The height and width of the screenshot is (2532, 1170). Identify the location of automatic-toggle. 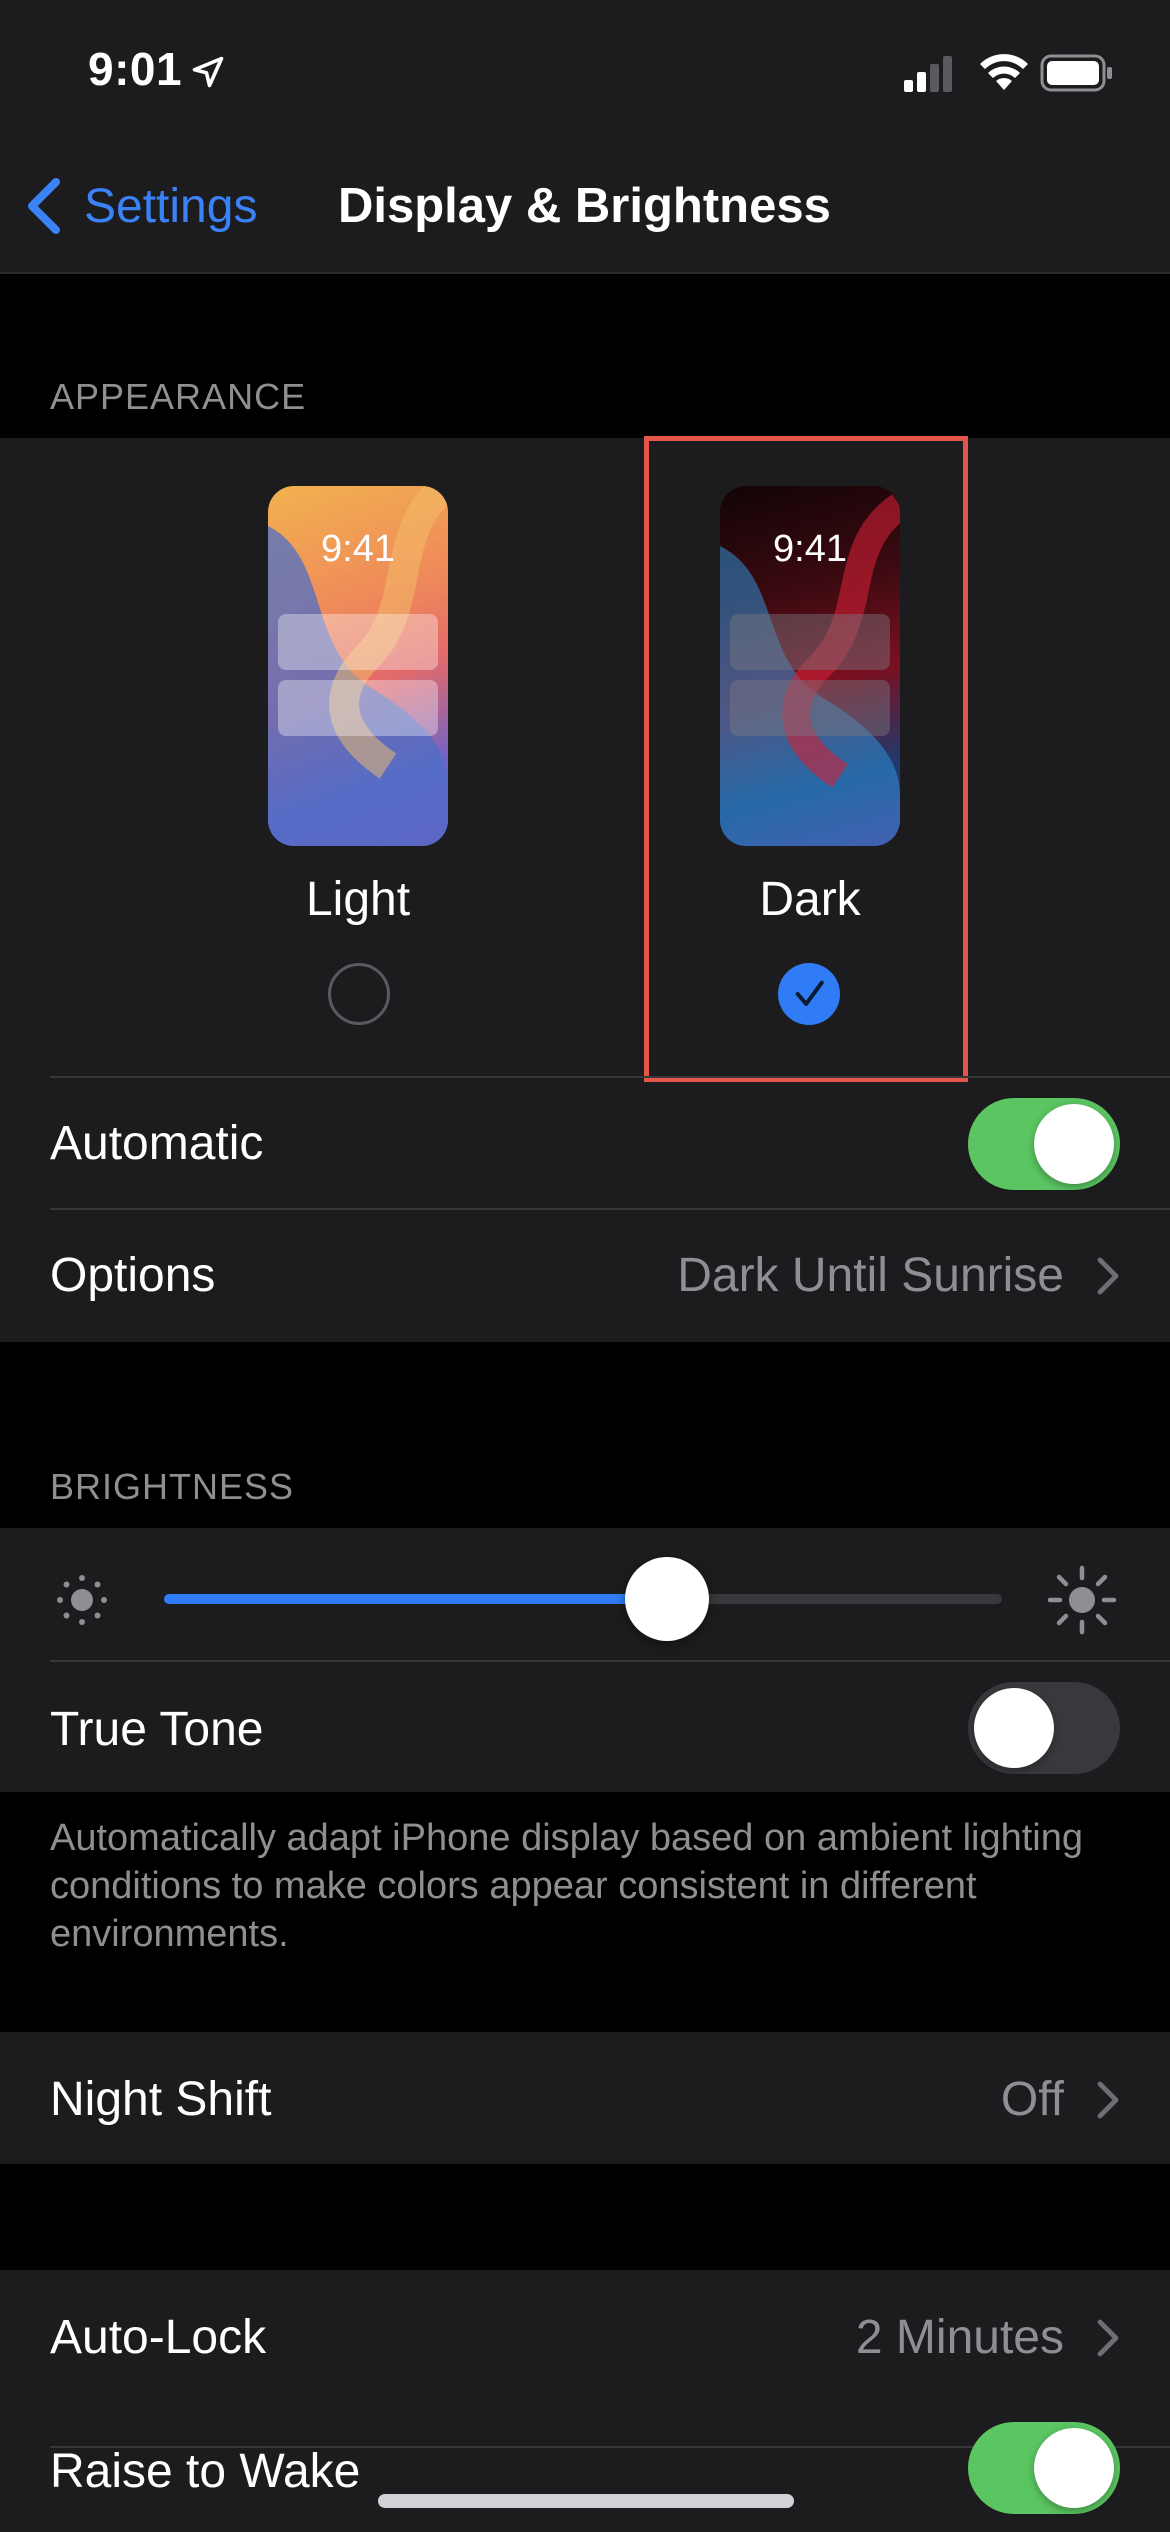
(1044, 1144).